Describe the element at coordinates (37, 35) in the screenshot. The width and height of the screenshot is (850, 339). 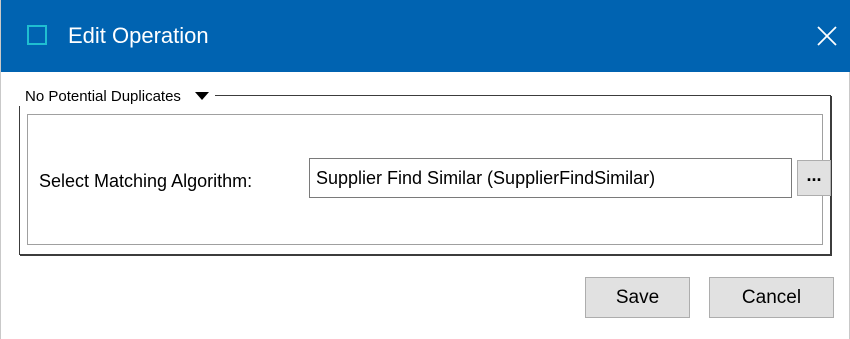
I see `window-icon` at that location.